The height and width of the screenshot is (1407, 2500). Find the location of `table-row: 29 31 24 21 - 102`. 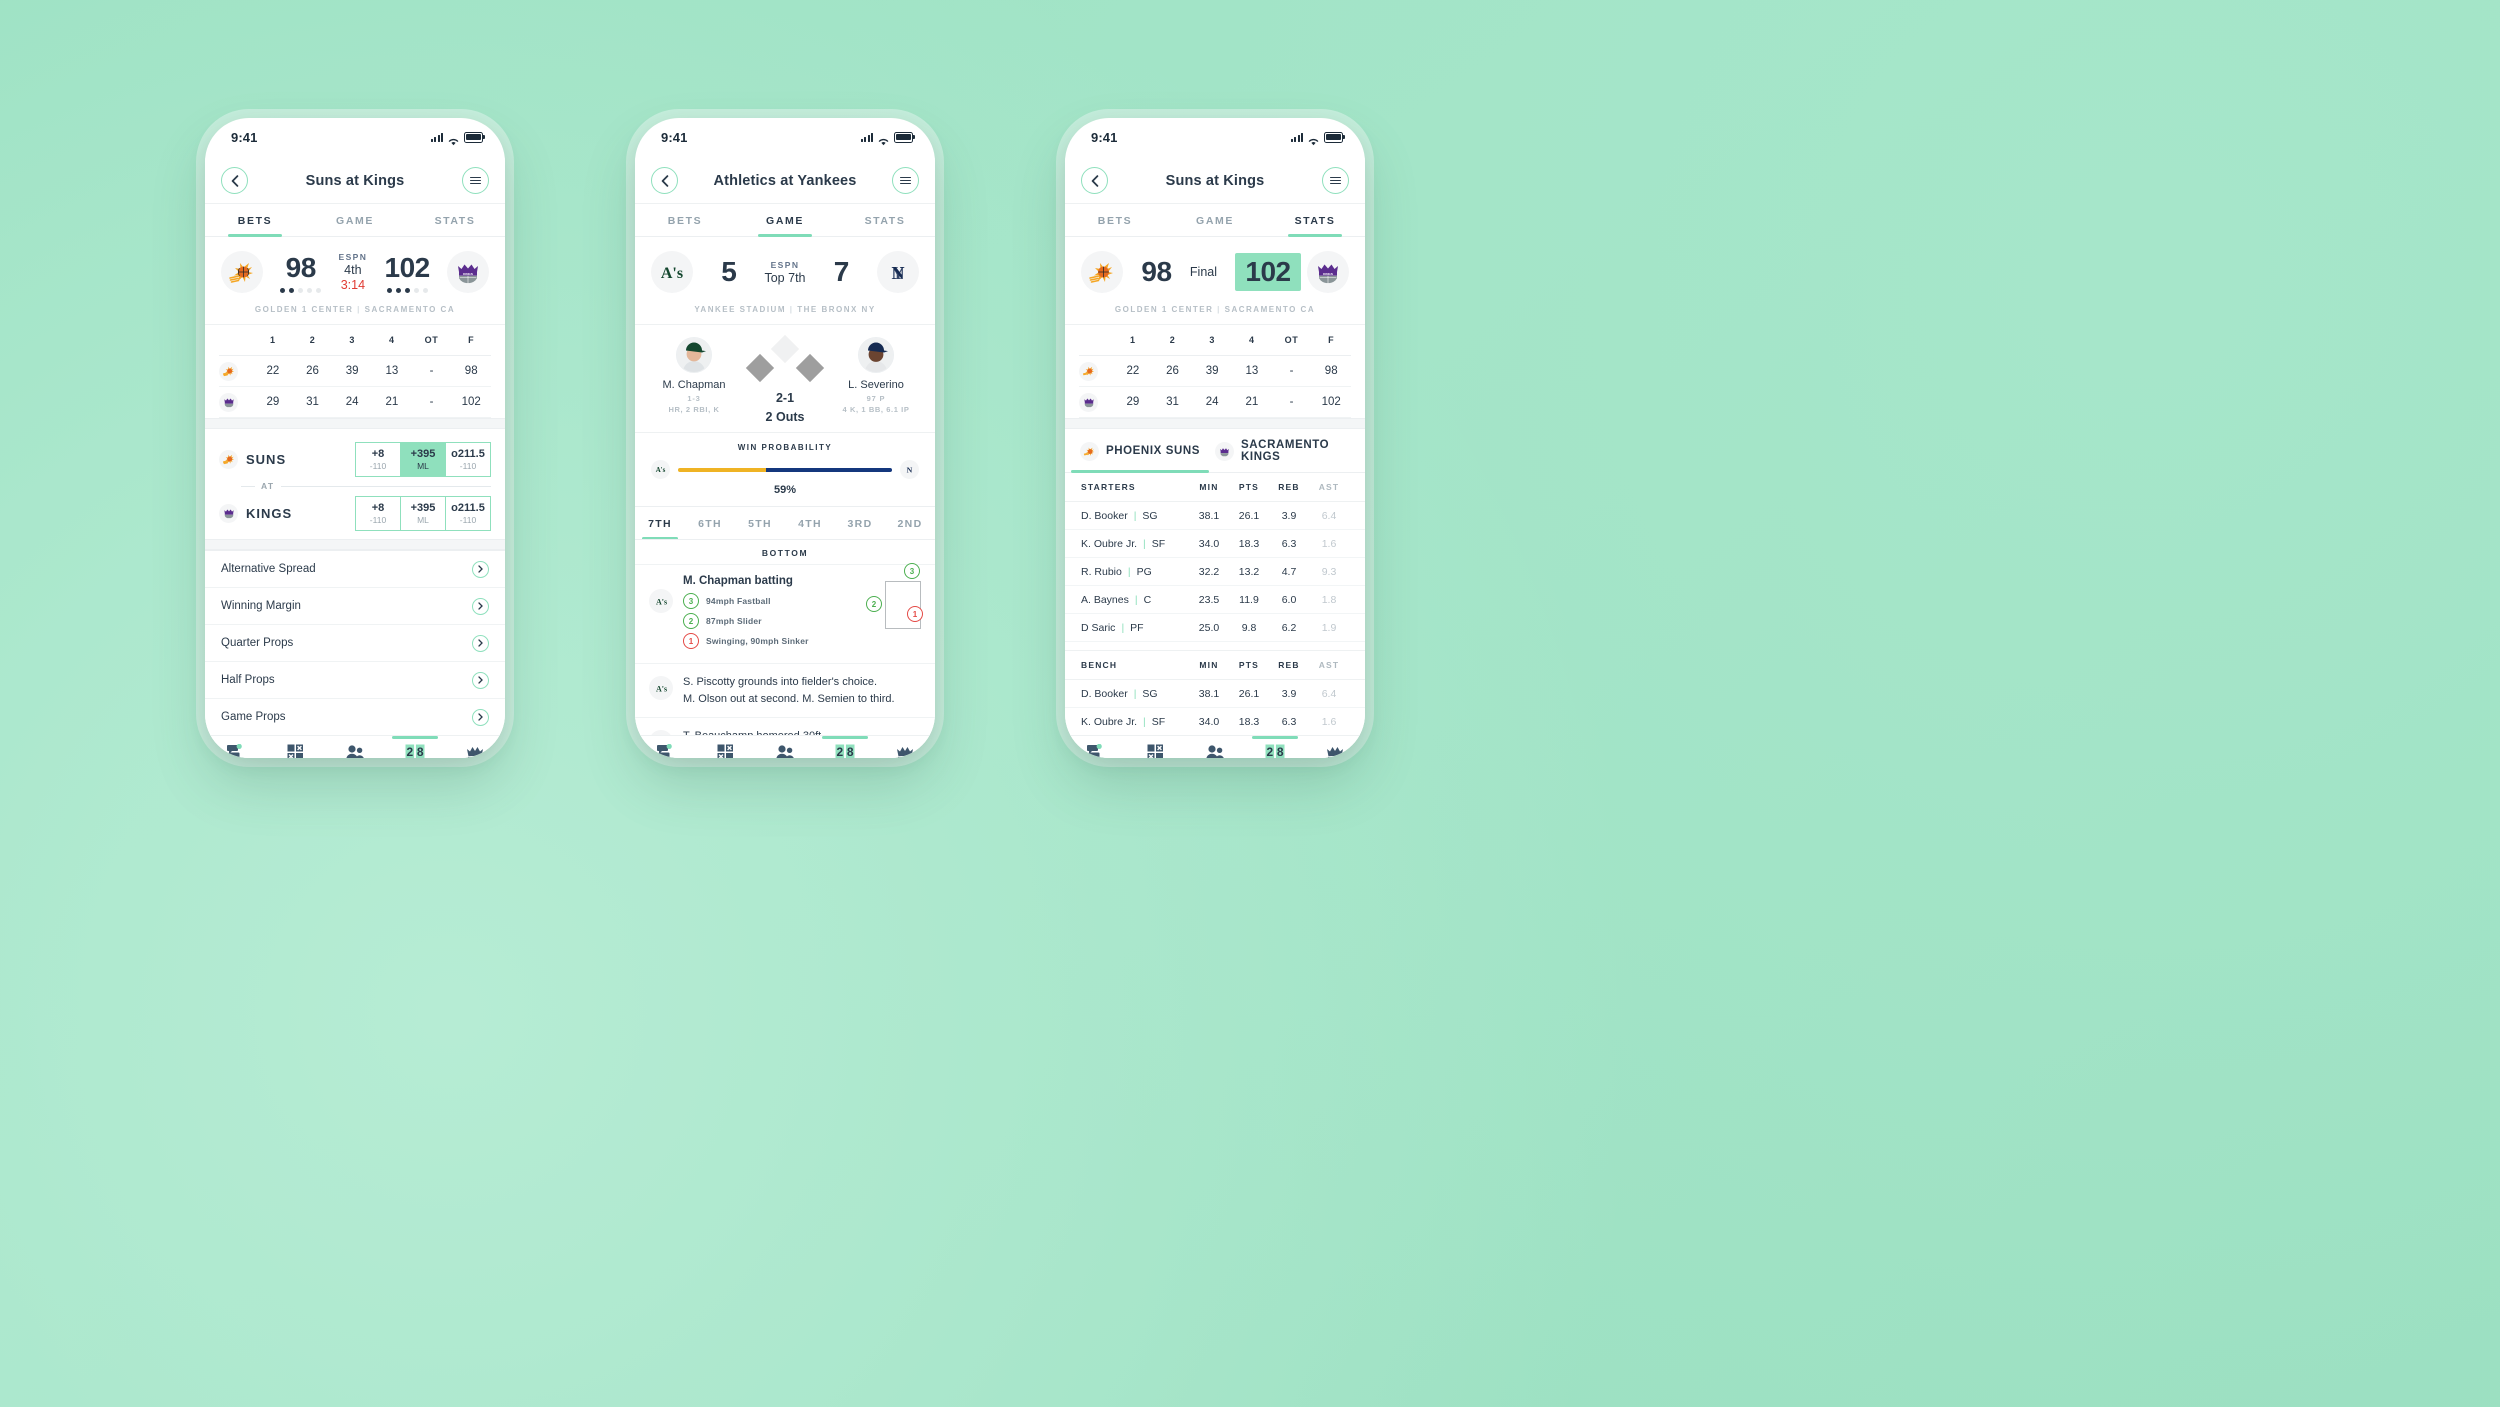

table-row: 29 31 24 21 - 102 is located at coordinates (1215, 402).